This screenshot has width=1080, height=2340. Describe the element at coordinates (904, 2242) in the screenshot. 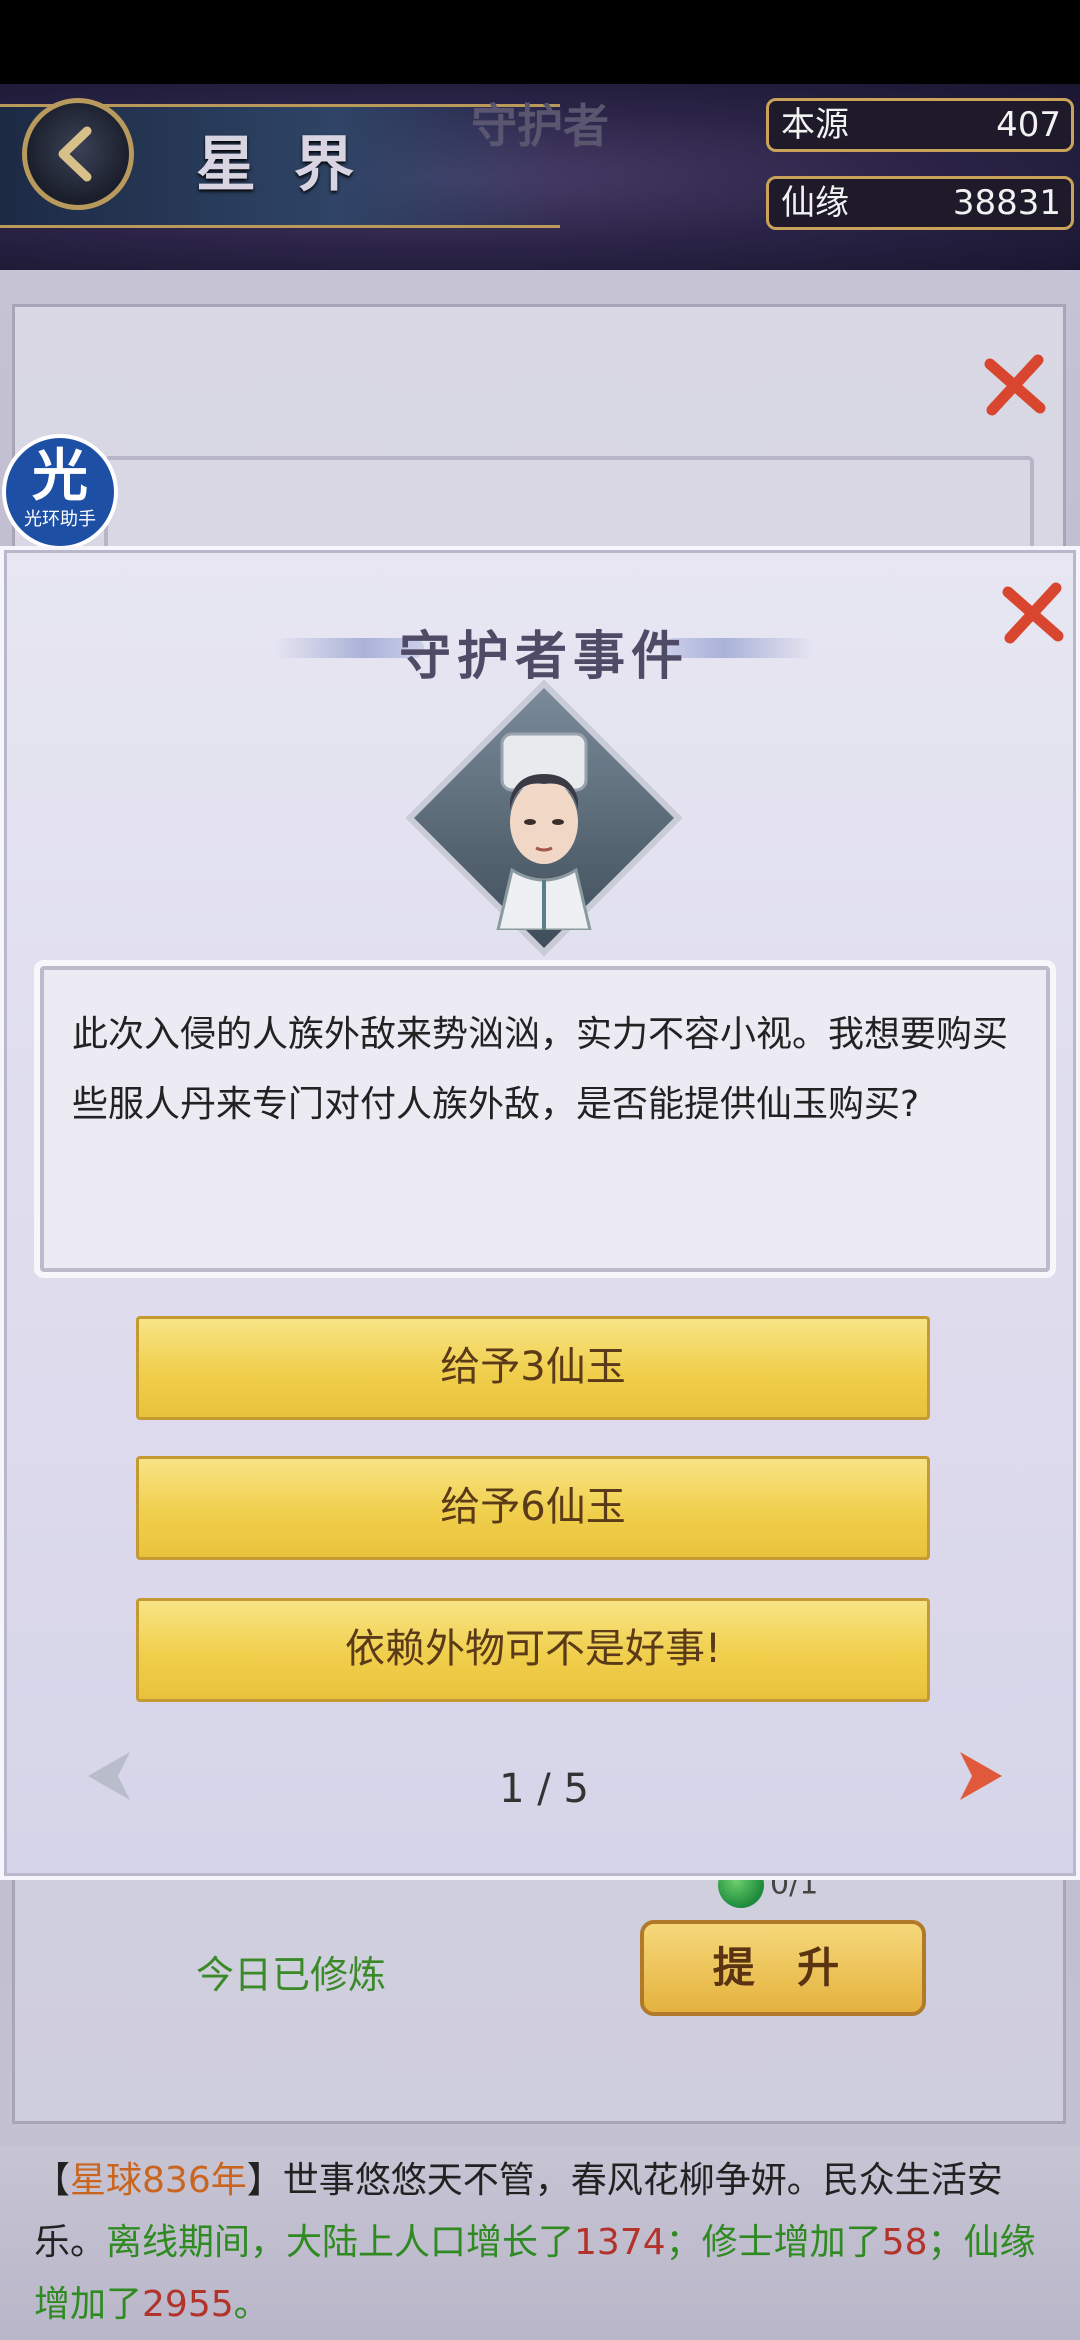

I see `log-cultivators: 58` at that location.